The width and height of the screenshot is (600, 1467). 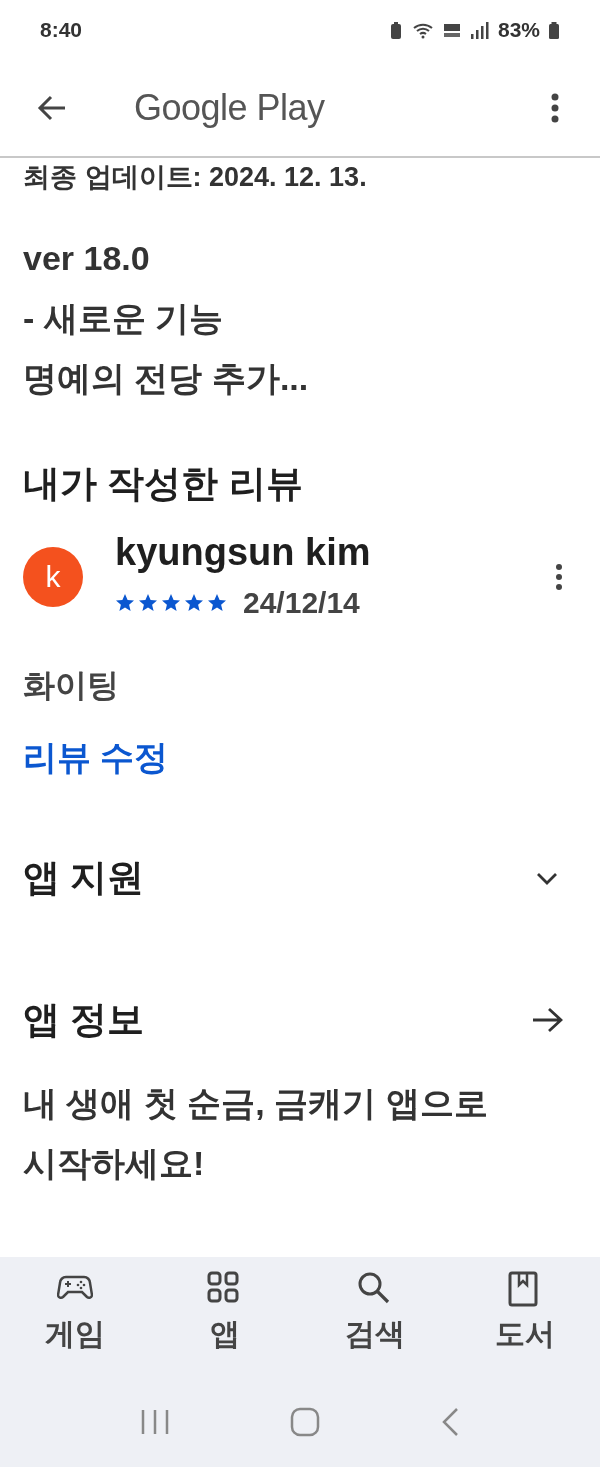 I want to click on whats-new-line: ver 18.0, so click(x=87, y=258).